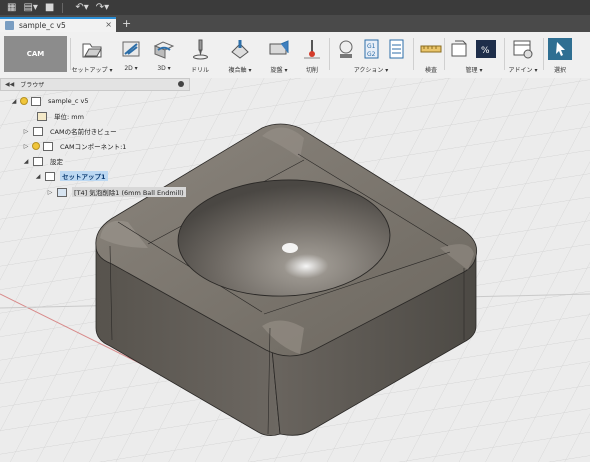 Image resolution: width=590 pixels, height=462 pixels. Describe the element at coordinates (129, 192) in the screenshot. I see `tree-item-label: [T4] 気泡削除1 (6mm Ball Endmill)` at that location.